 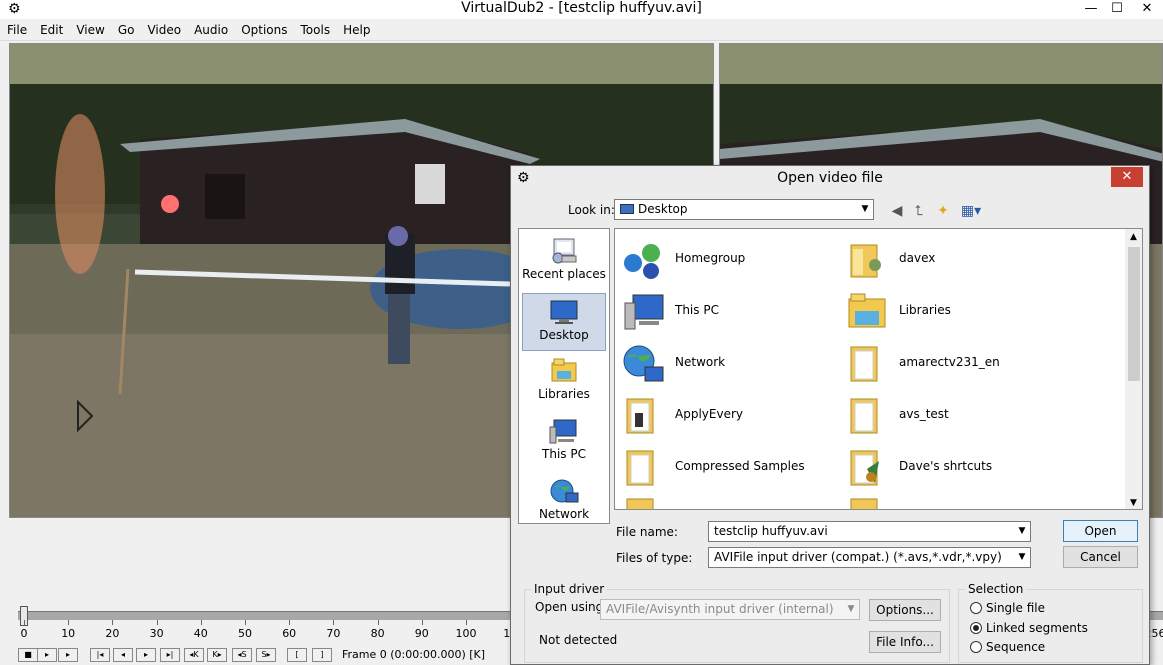 I want to click on timeline-tick-label: 20, so click(x=112, y=633).